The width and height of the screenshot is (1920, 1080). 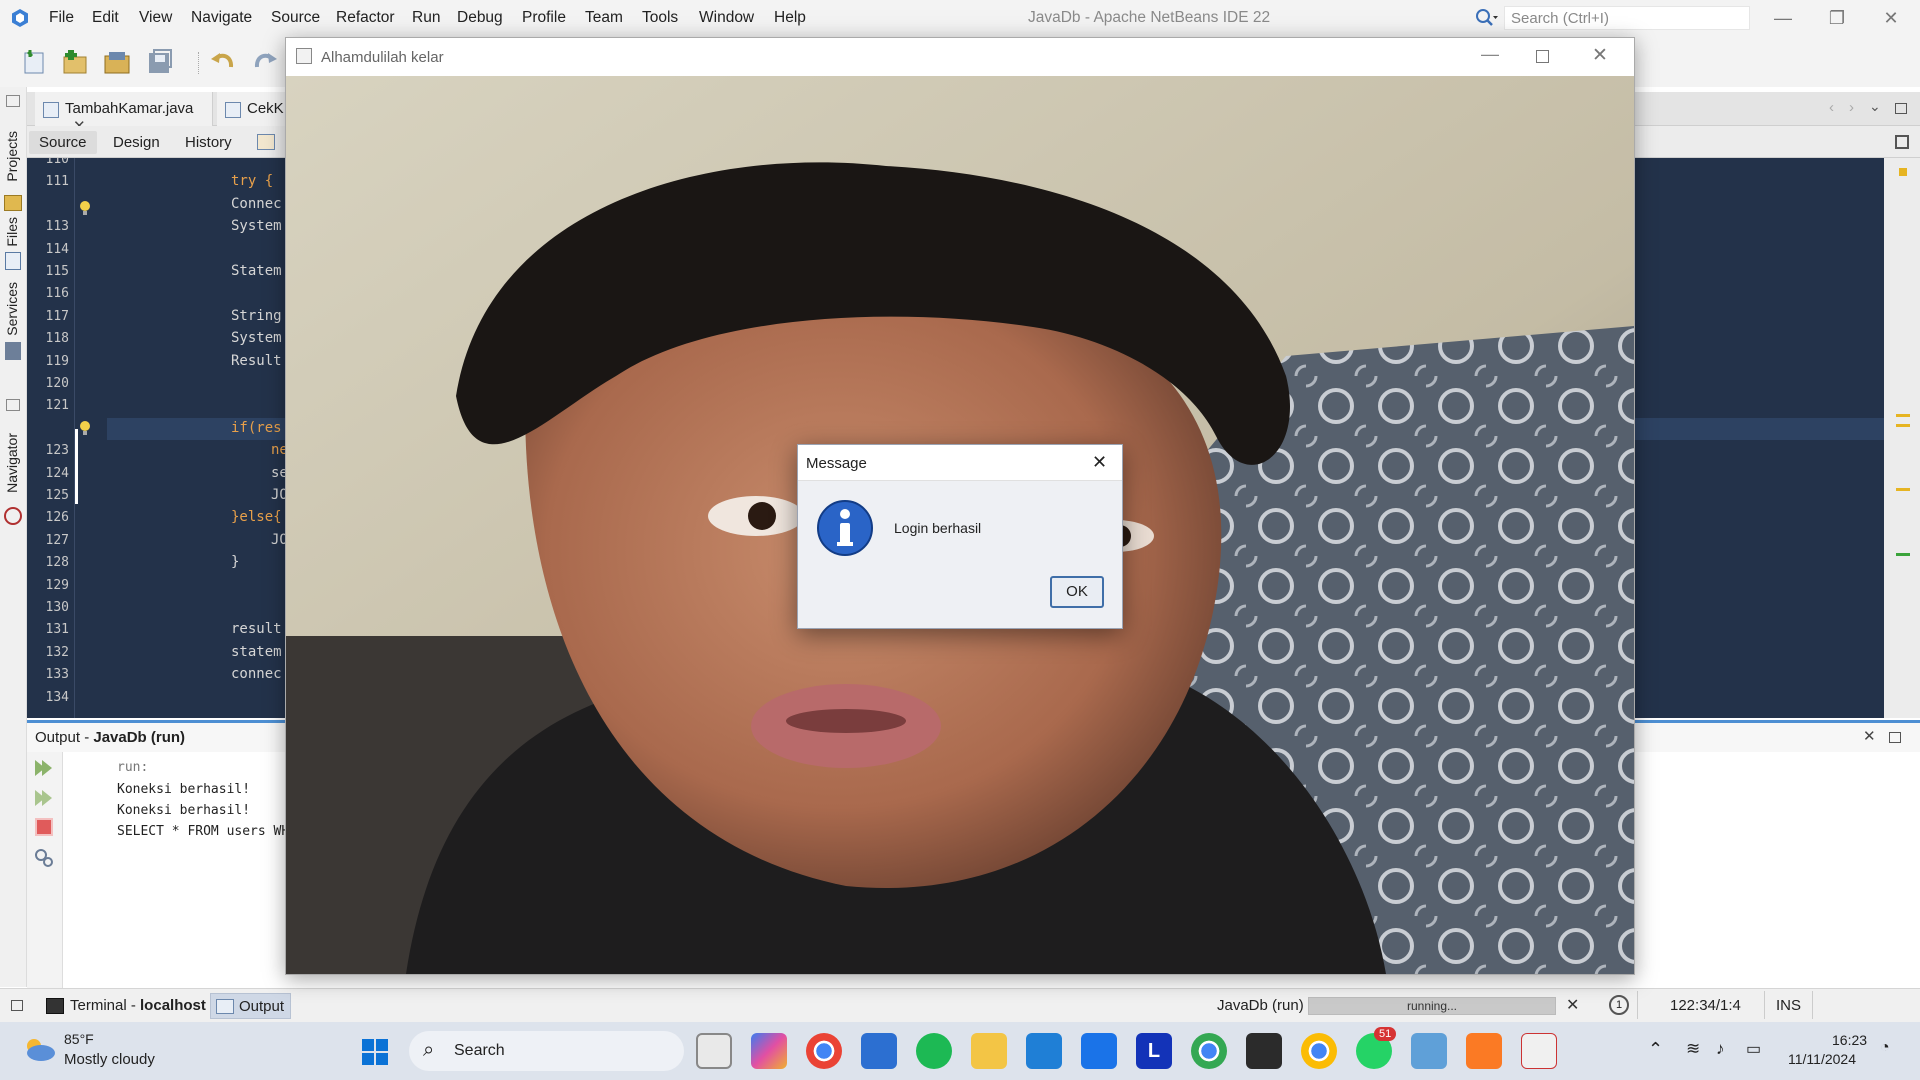 I want to click on cancel-process-icon: ✕, so click(x=1572, y=1005).